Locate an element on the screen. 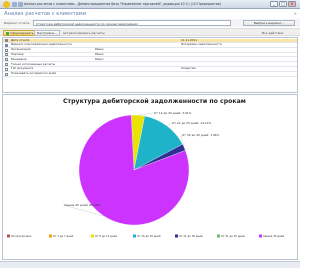 This screenshot has height=268, width=320. status-bar is located at coordinates (150, 264).